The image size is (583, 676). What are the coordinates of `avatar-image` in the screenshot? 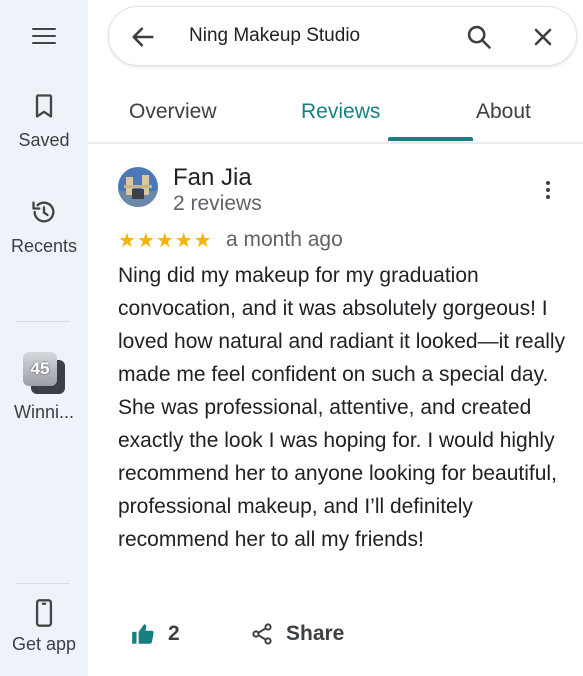 It's located at (138, 187).